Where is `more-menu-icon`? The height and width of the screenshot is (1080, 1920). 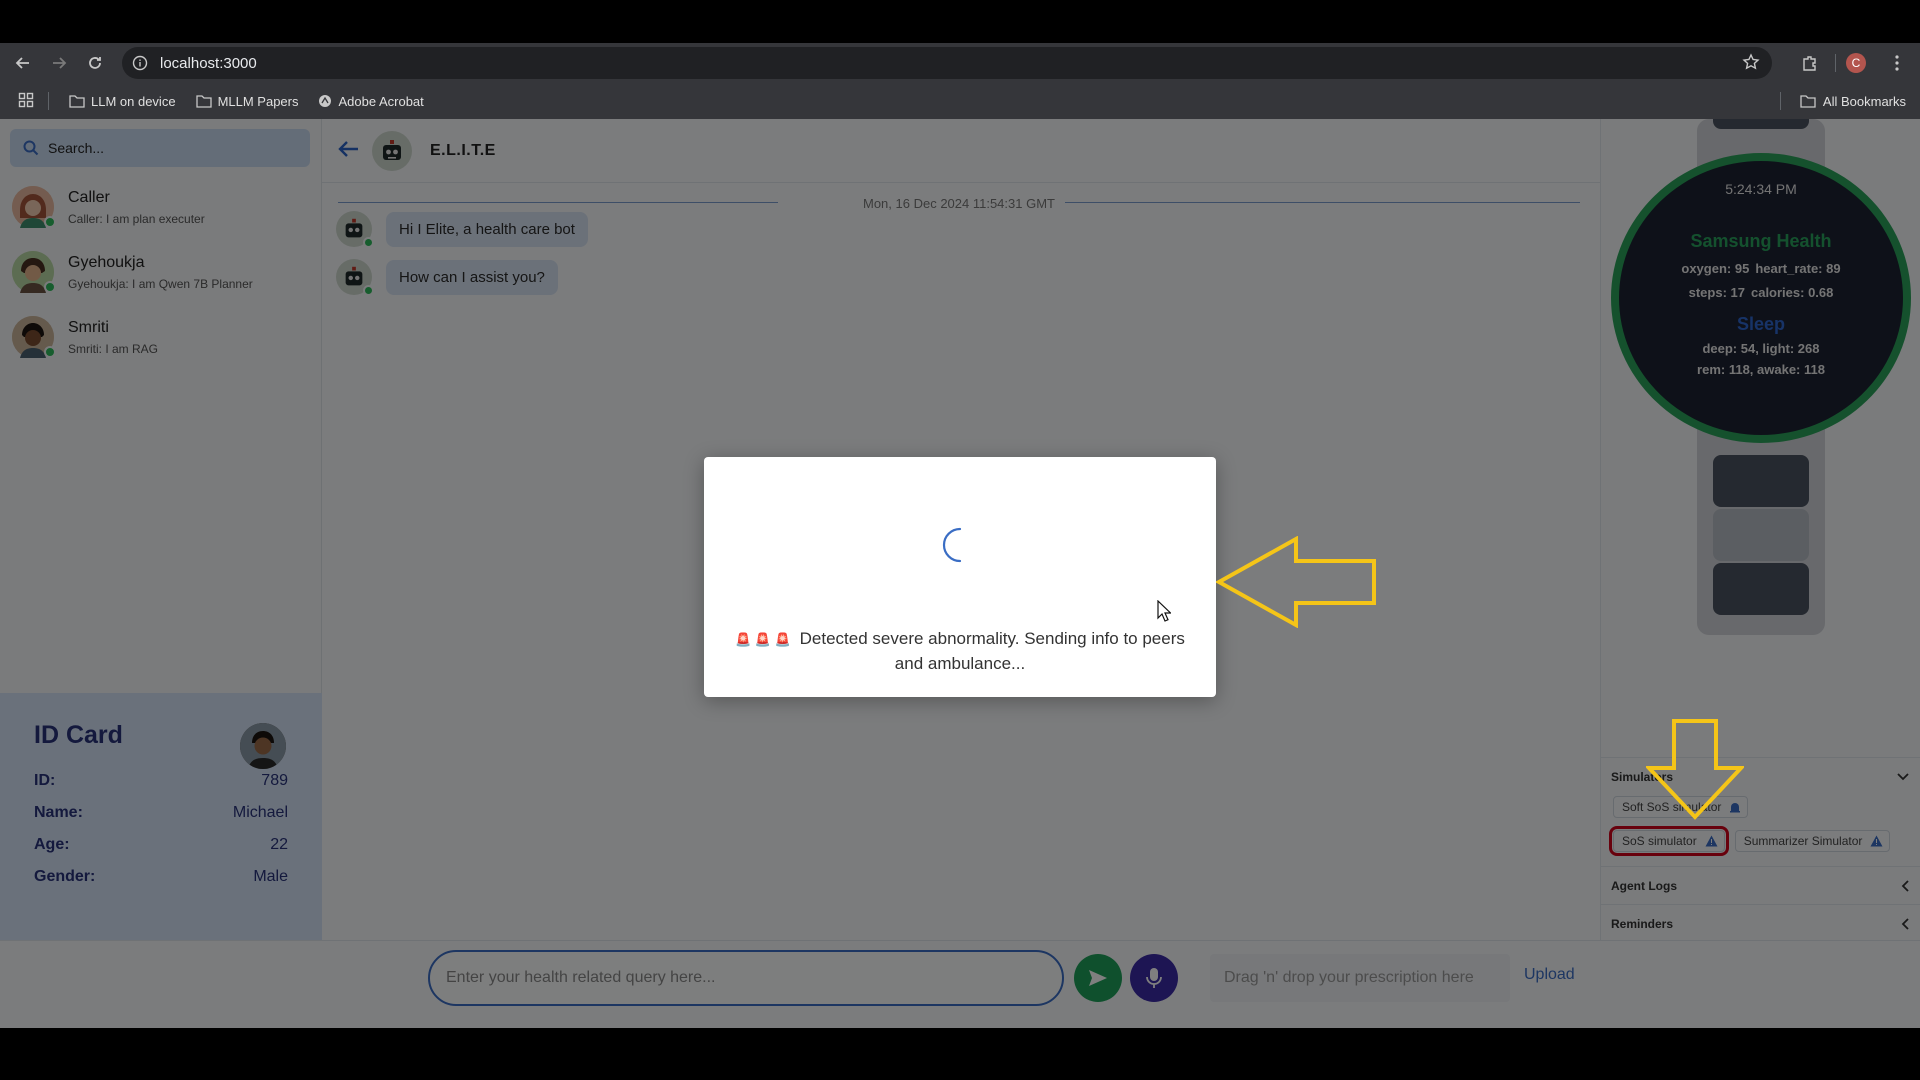 more-menu-icon is located at coordinates (1897, 63).